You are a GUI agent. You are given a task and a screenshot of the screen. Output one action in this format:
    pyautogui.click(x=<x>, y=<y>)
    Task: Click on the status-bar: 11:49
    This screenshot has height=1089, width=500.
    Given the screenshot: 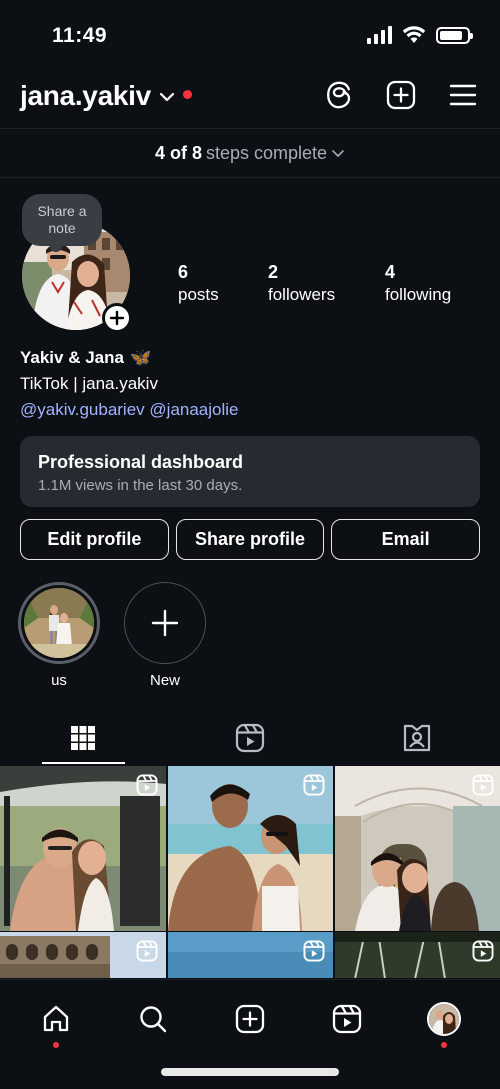 What is the action you would take?
    pyautogui.click(x=250, y=35)
    